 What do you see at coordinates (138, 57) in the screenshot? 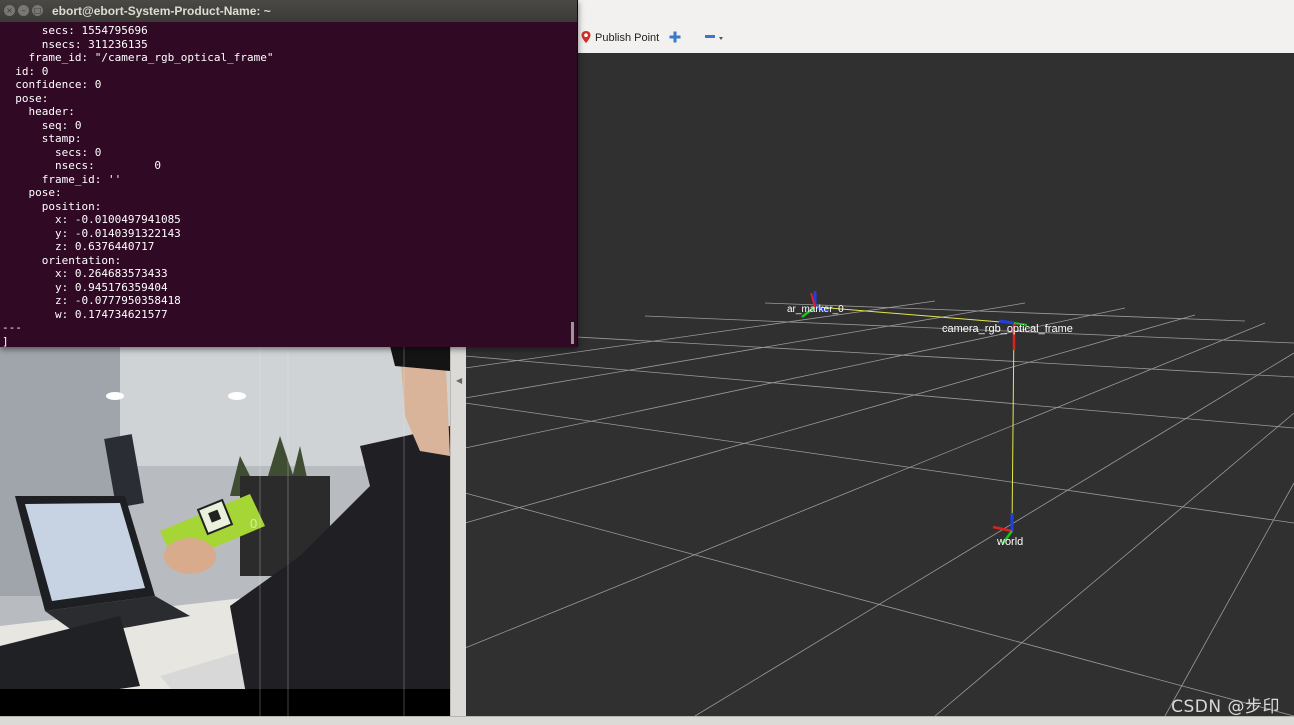
I see `terminal-line: frame_id: "/camera_rgb_optical_frame"` at bounding box center [138, 57].